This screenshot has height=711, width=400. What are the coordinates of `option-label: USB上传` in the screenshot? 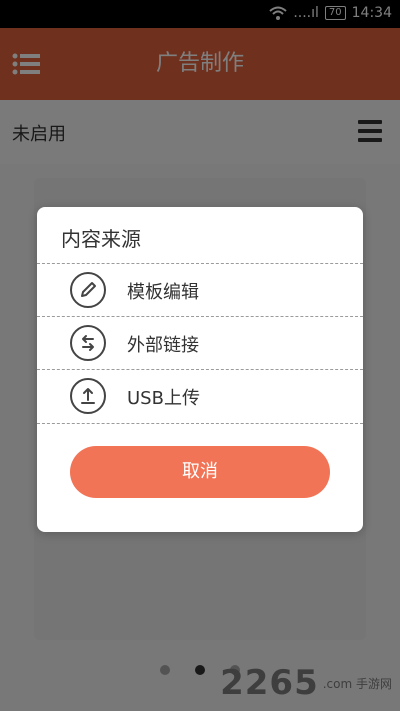 It's located at (163, 398).